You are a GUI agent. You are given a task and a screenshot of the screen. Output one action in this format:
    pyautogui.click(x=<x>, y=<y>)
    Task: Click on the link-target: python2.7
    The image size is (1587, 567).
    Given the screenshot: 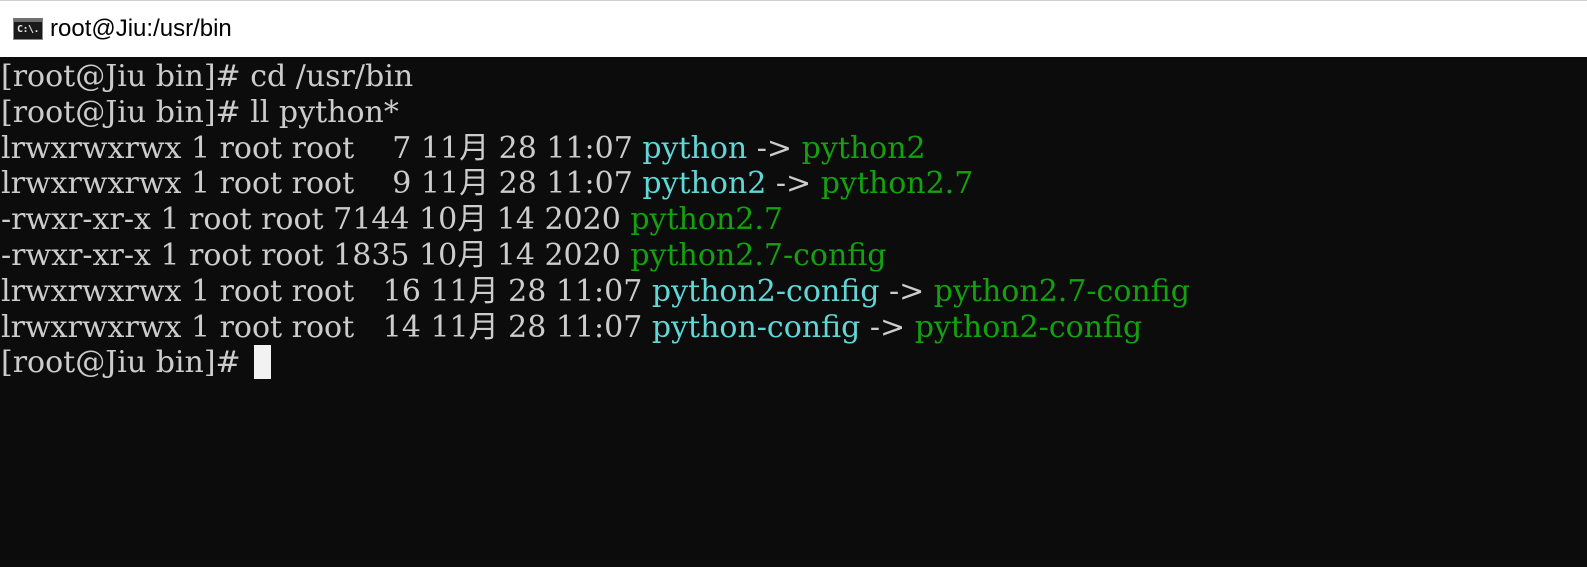 What is the action you would take?
    pyautogui.click(x=897, y=184)
    